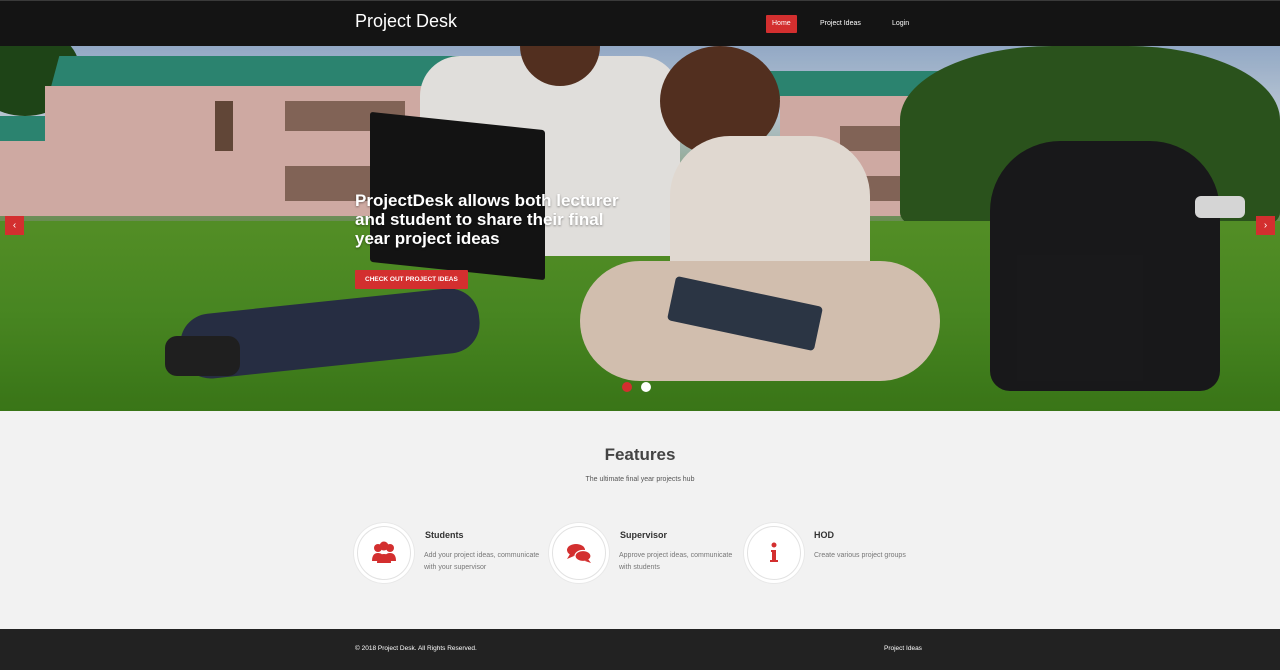 This screenshot has height=670, width=1280. Describe the element at coordinates (781, 24) in the screenshot. I see `nav-home: Home` at that location.